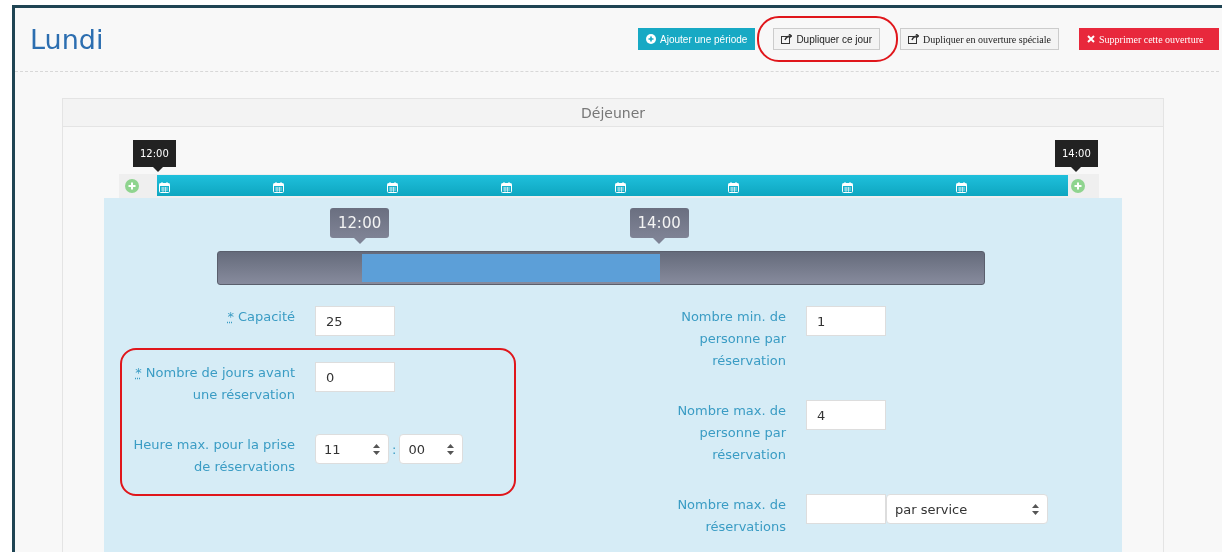 This screenshot has height=552, width=1222. What do you see at coordinates (431, 449) in the screenshot?
I see `minute-select: 00` at bounding box center [431, 449].